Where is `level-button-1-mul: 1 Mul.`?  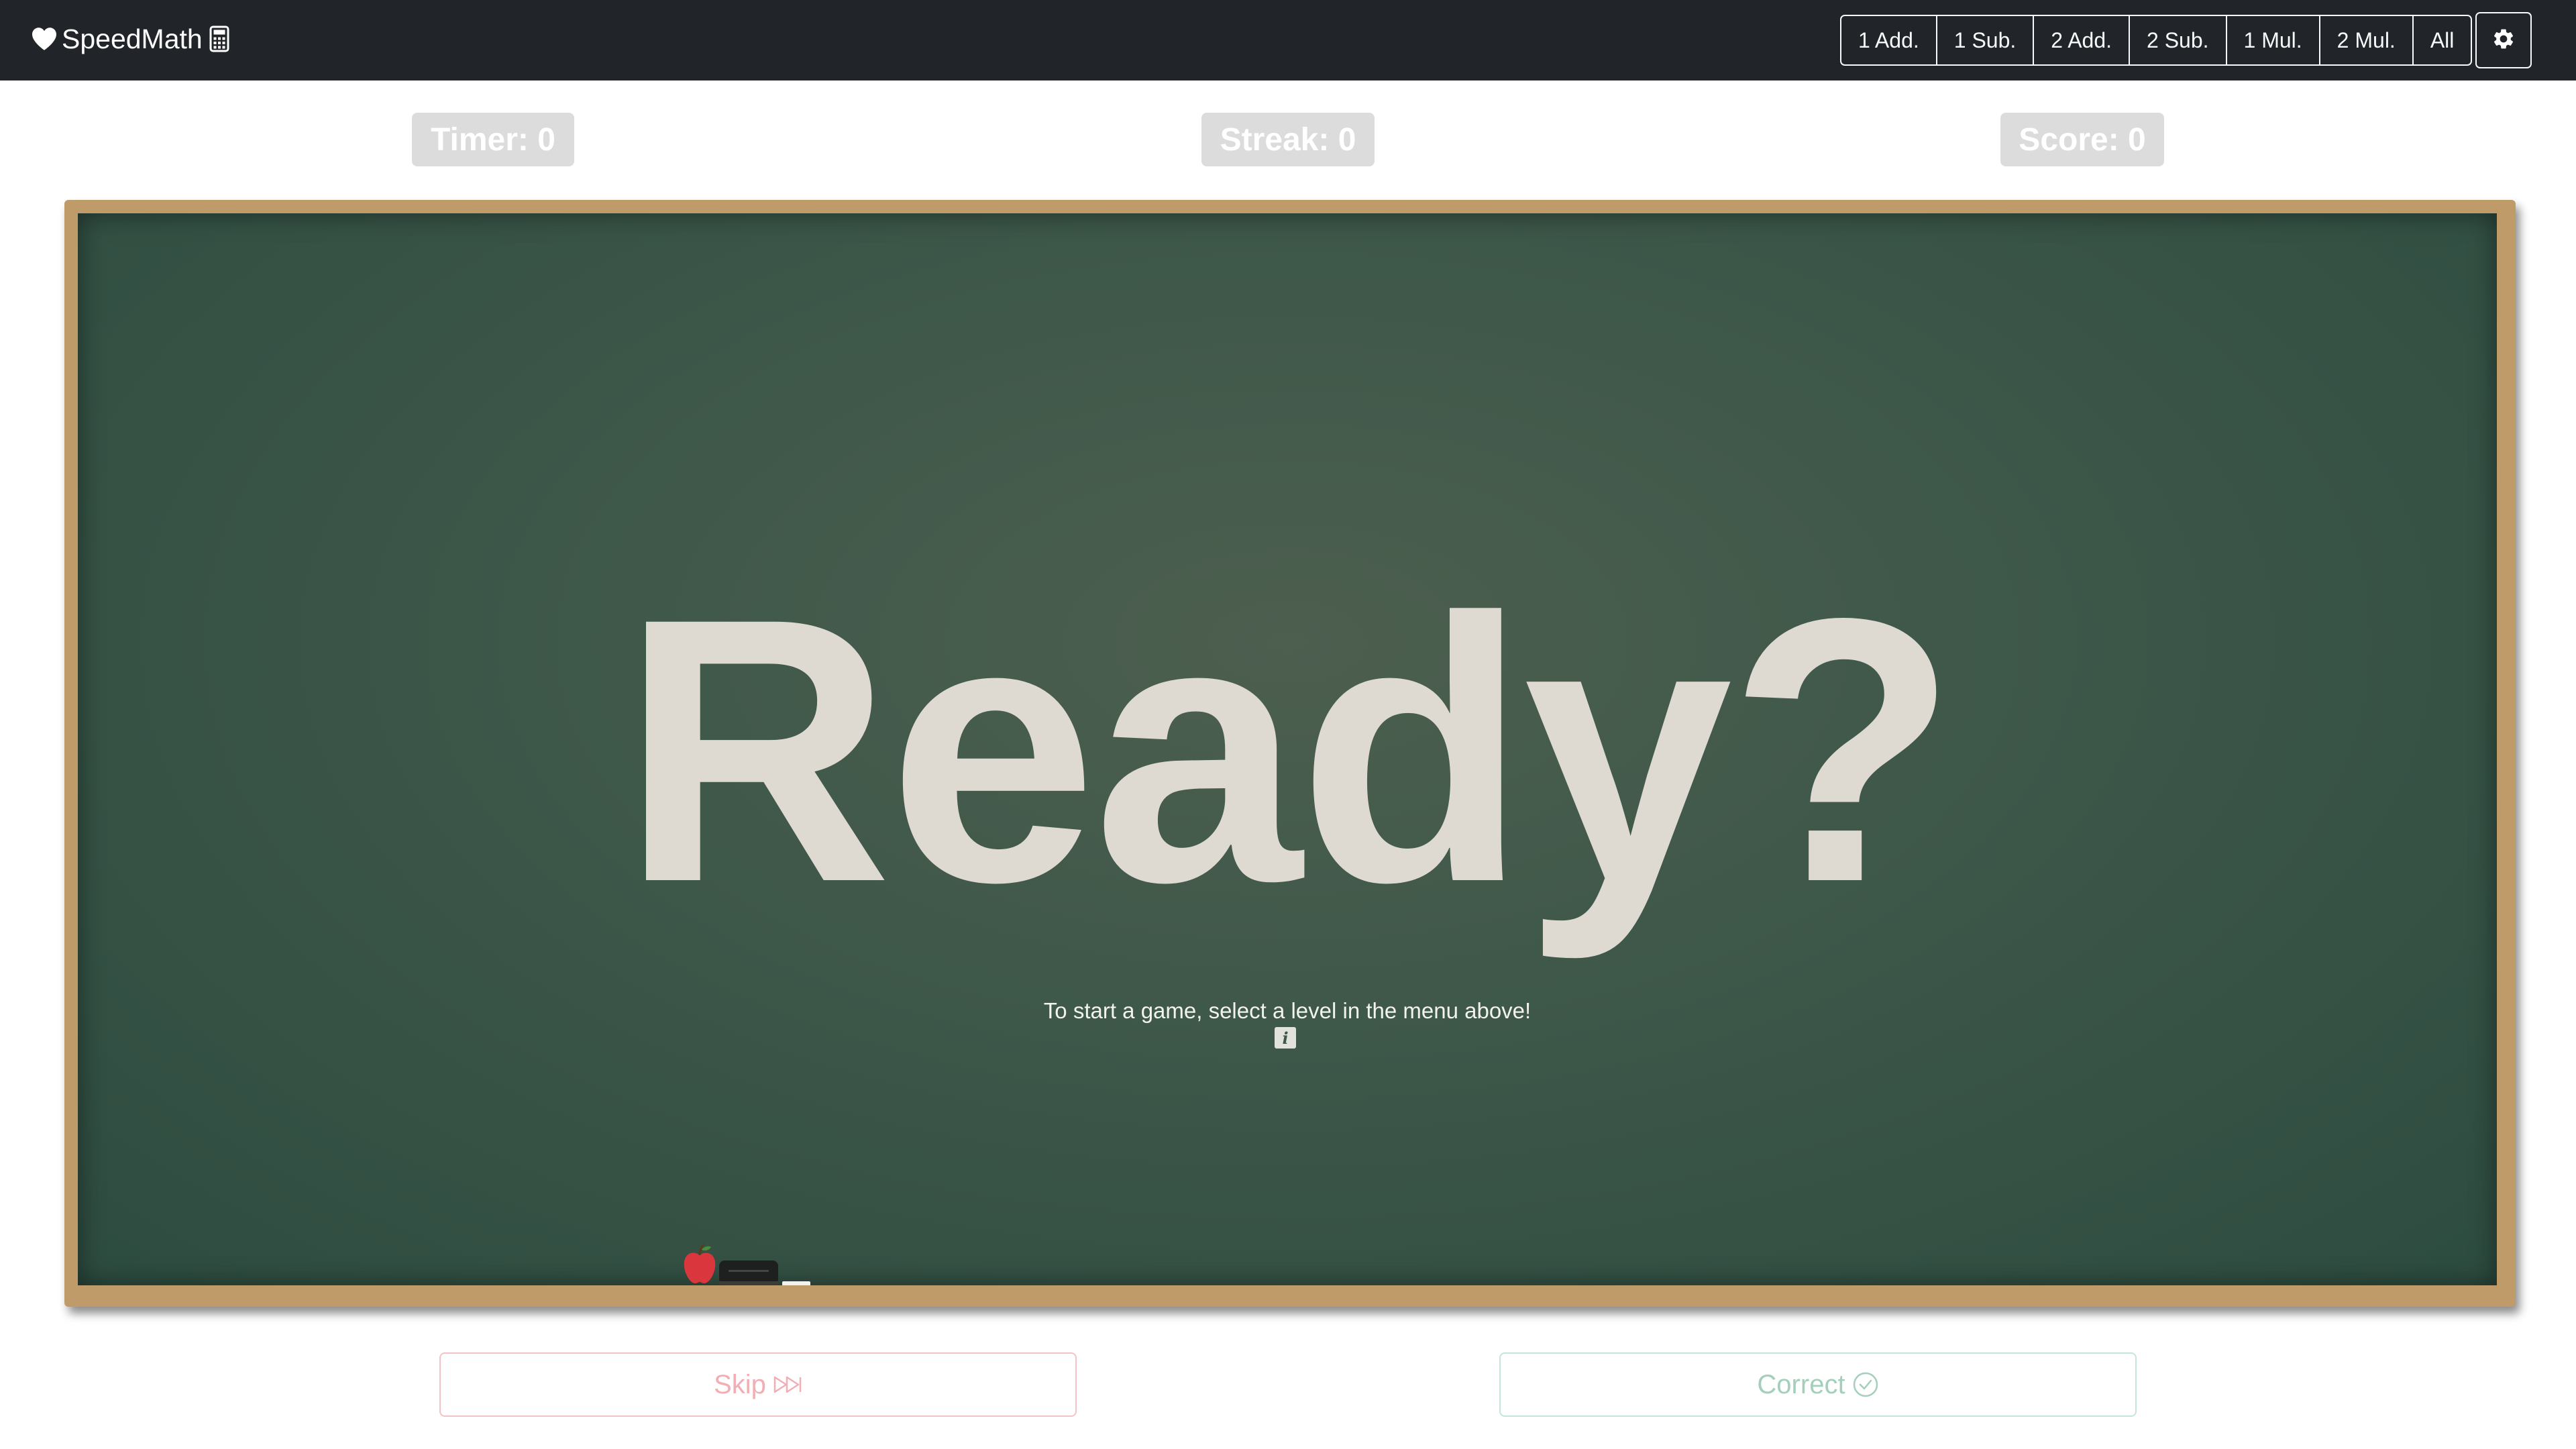 level-button-1-mul: 1 Mul. is located at coordinates (2272, 40).